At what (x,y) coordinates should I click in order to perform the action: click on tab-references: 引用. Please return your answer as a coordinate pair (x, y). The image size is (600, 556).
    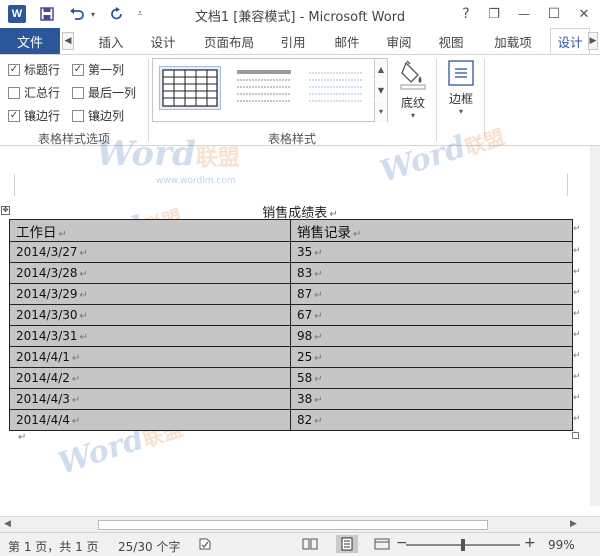
    Looking at the image, I should click on (293, 41).